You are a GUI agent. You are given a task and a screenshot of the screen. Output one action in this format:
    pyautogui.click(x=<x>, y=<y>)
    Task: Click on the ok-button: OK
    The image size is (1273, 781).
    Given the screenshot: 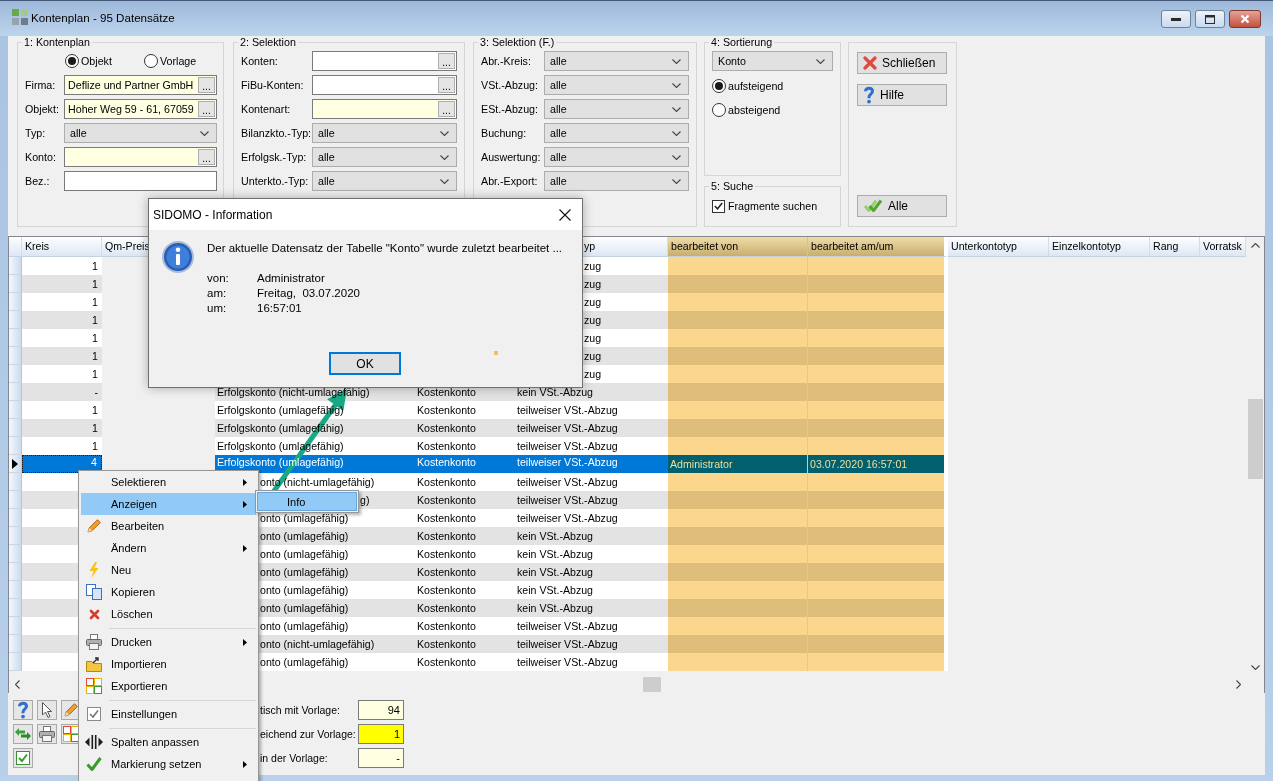 What is the action you would take?
    pyautogui.click(x=365, y=363)
    